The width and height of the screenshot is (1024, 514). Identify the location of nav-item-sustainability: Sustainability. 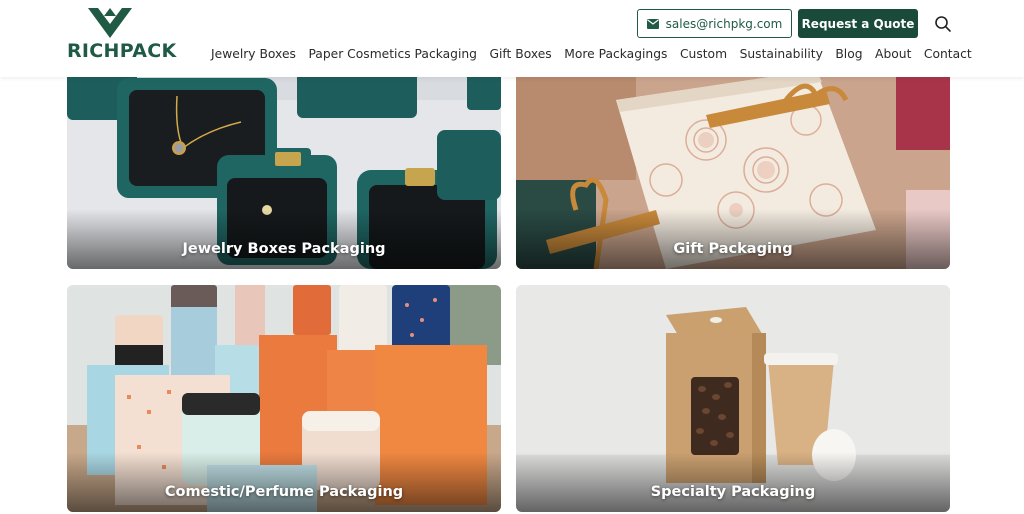
(781, 54).